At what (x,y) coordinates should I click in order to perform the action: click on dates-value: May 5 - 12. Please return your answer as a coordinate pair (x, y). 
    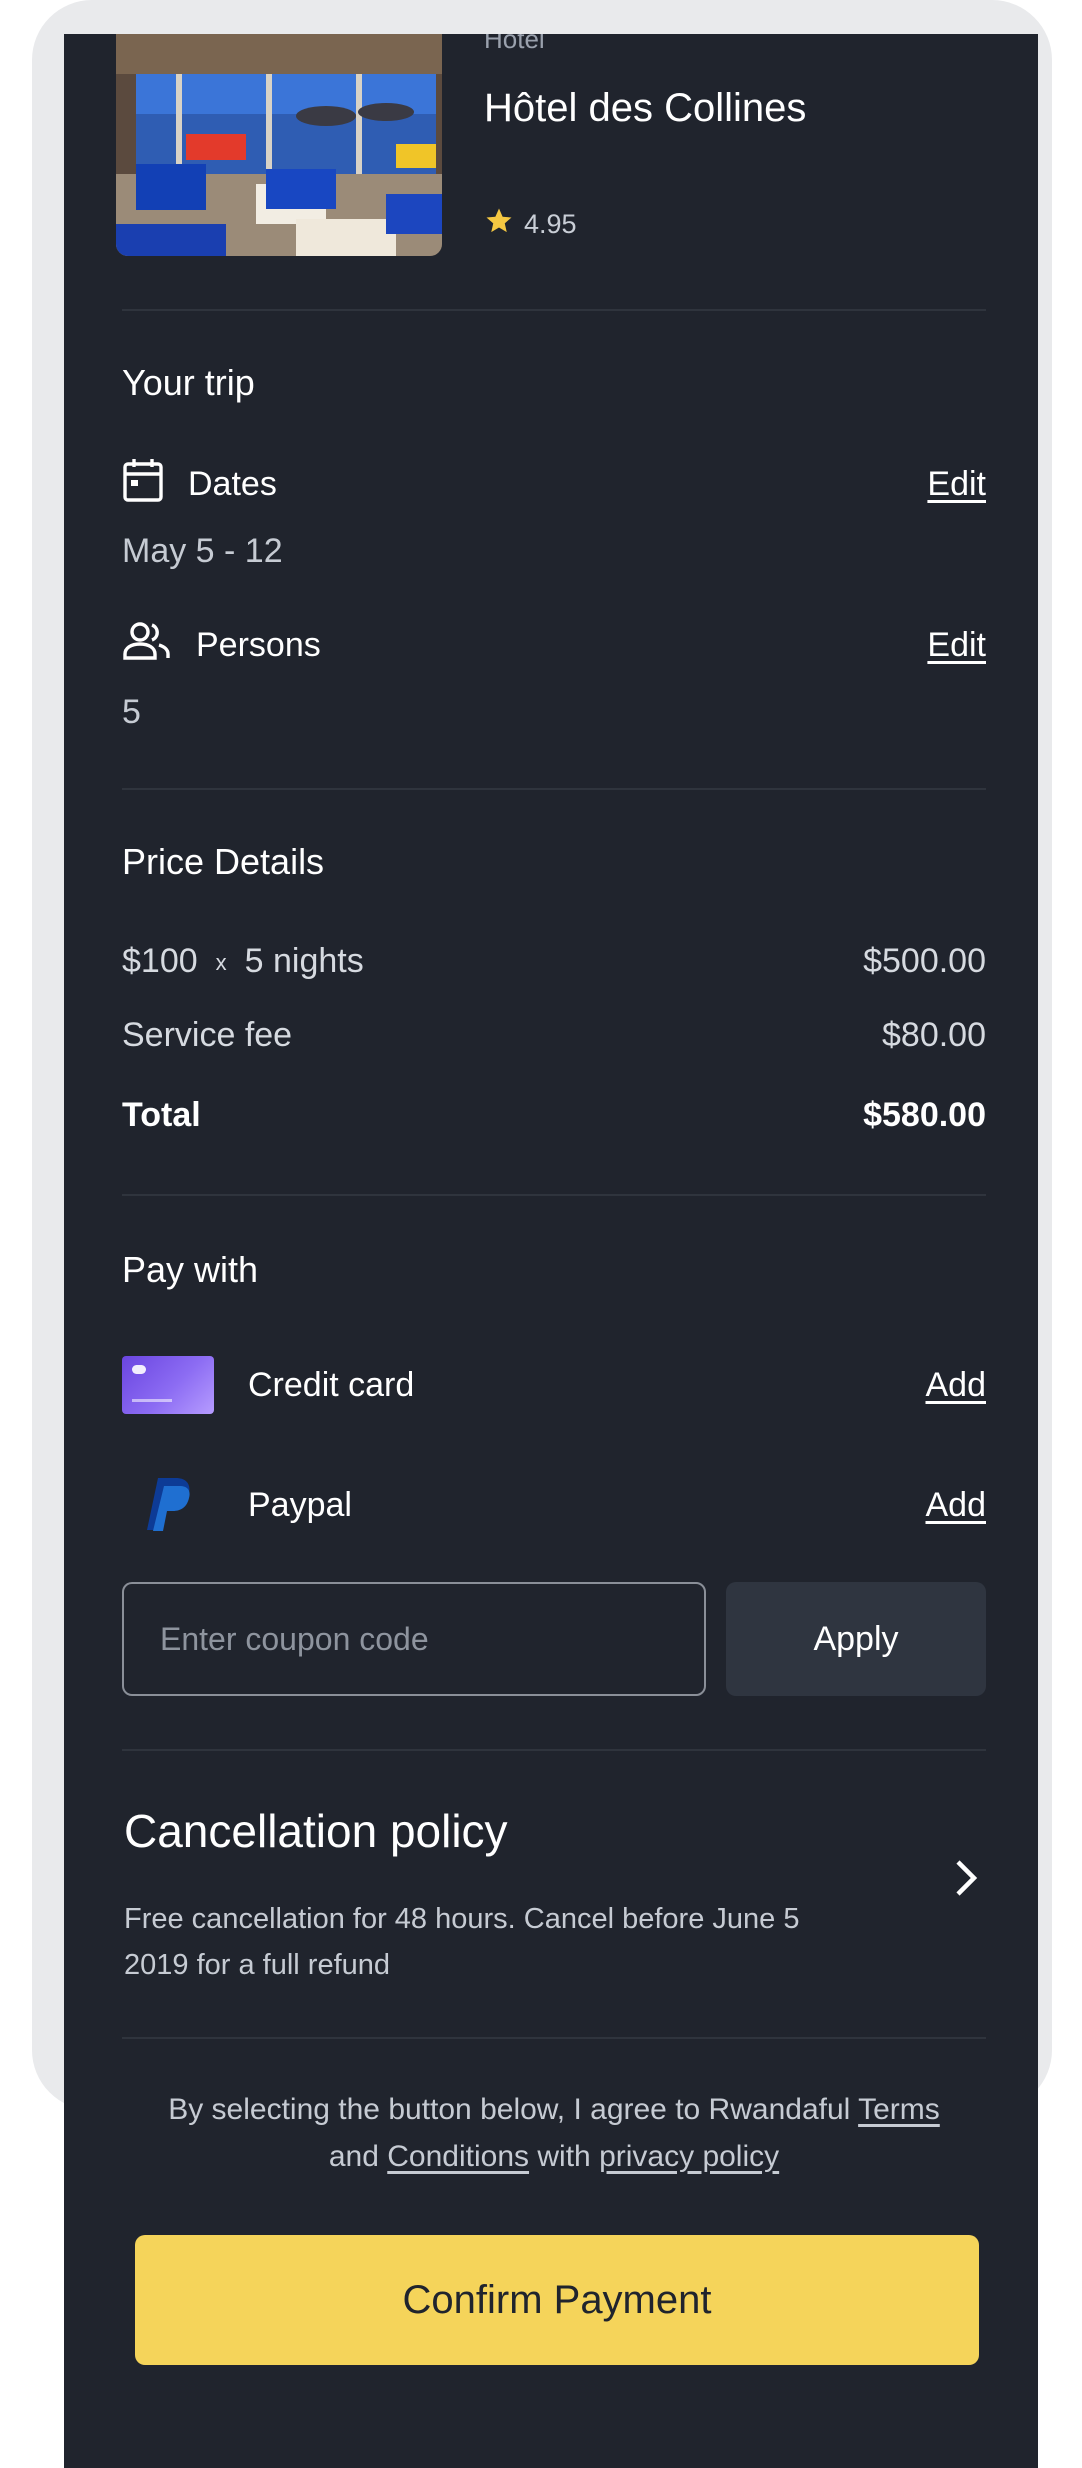
    Looking at the image, I should click on (202, 551).